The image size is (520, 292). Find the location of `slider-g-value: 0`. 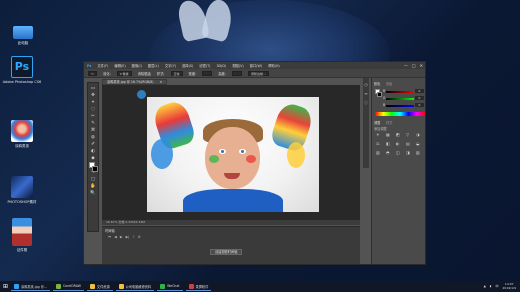

slider-g-value: 0 is located at coordinates (419, 98).